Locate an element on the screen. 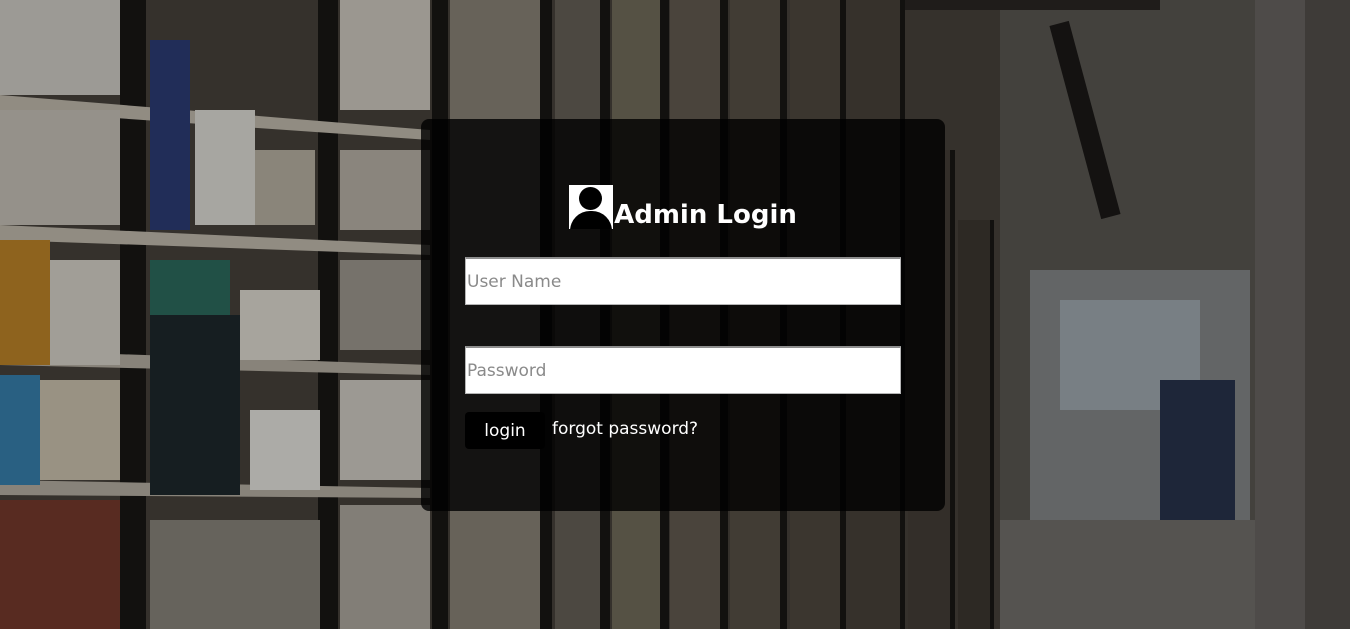 This screenshot has height=629, width=1350. user-icon is located at coordinates (591, 207).